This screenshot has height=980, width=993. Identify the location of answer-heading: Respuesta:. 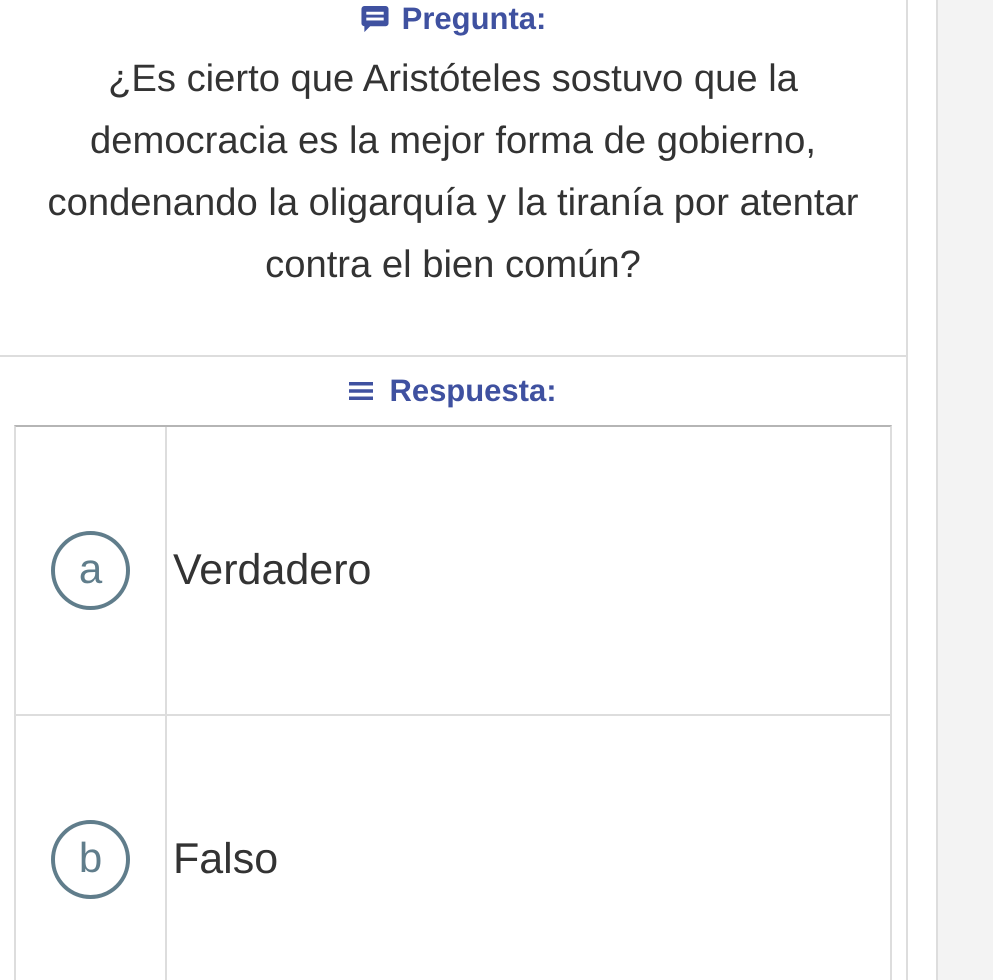
(473, 391).